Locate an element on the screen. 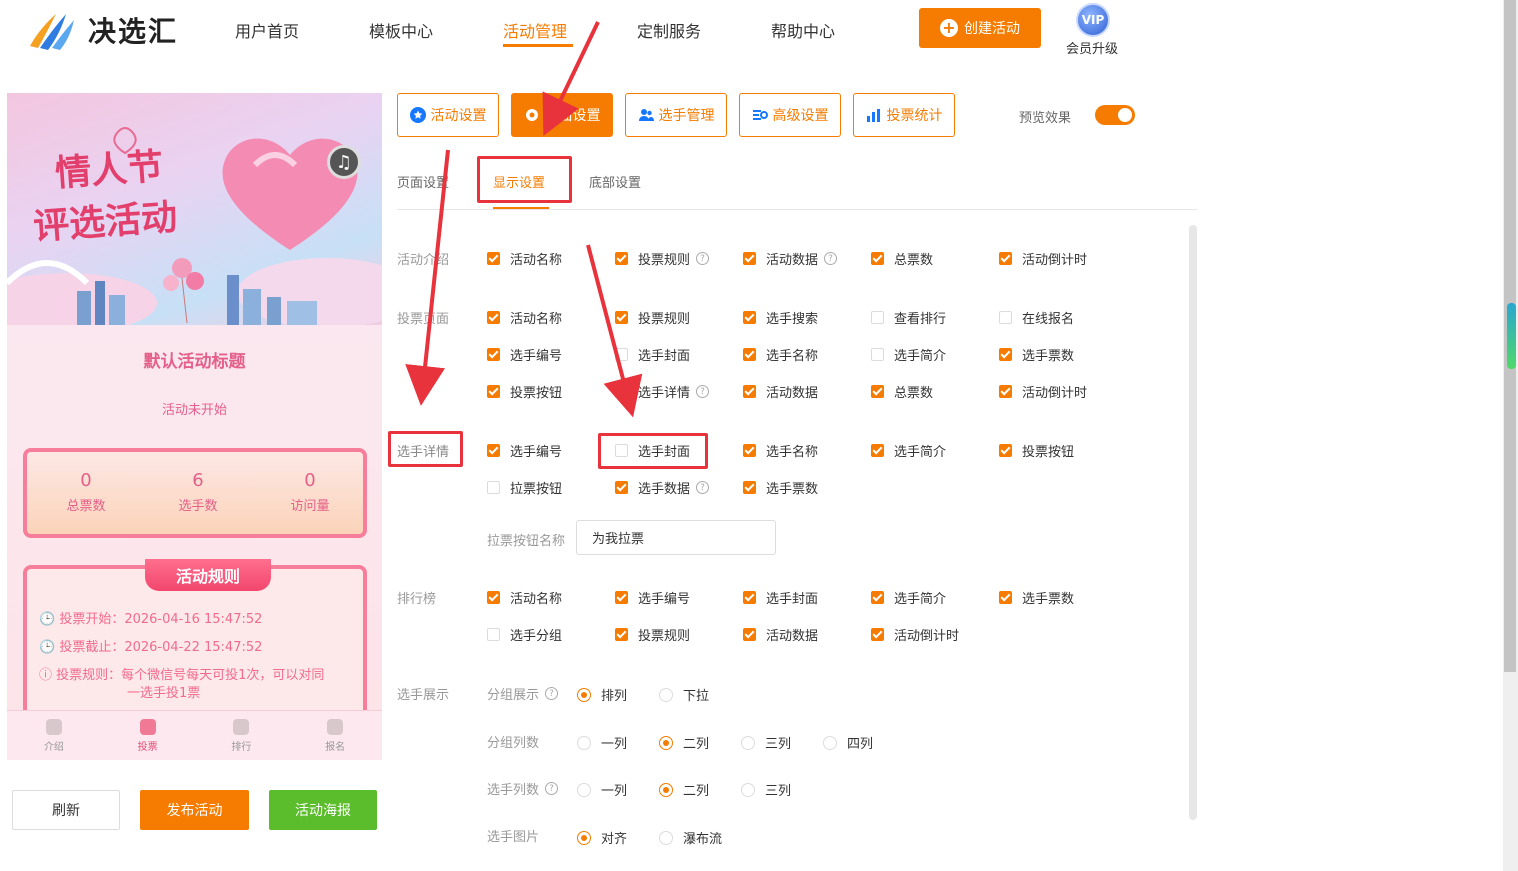  stat-visits: 0 访问量 is located at coordinates (310, 492).